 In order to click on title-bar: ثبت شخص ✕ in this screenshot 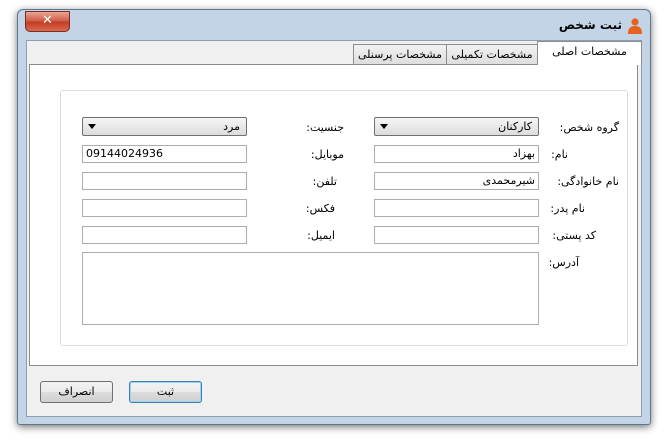, I will do `click(334, 25)`.